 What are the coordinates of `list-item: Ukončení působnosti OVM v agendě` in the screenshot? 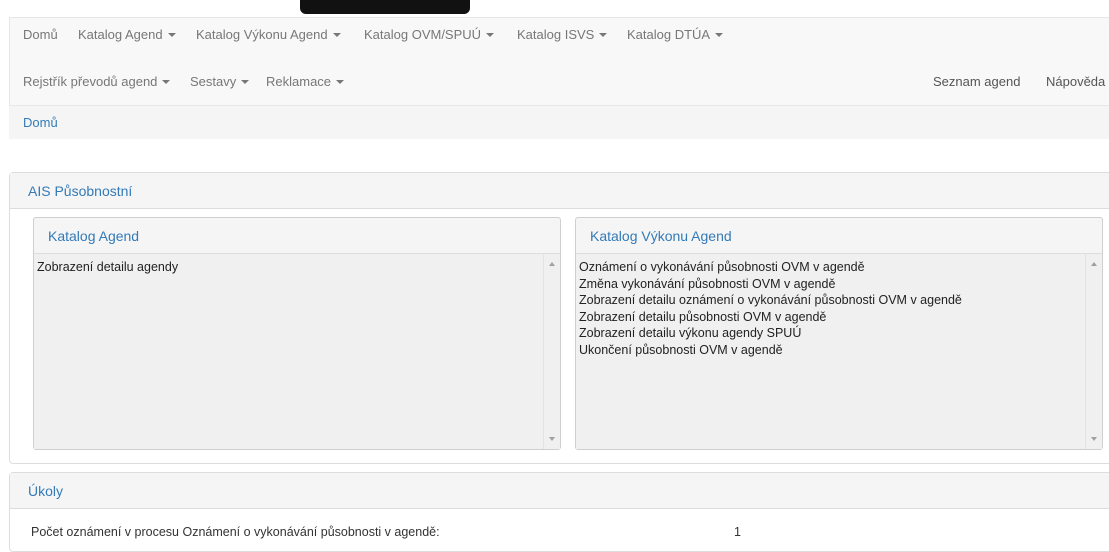 It's located at (769, 350).